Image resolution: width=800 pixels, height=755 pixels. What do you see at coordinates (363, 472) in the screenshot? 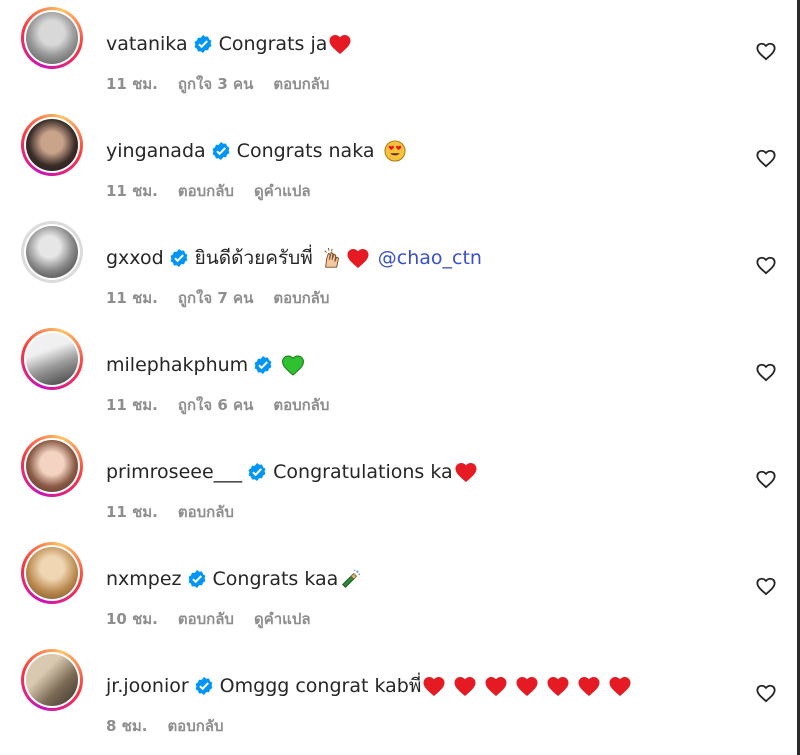
I see `comment-text: Congratulations ka` at bounding box center [363, 472].